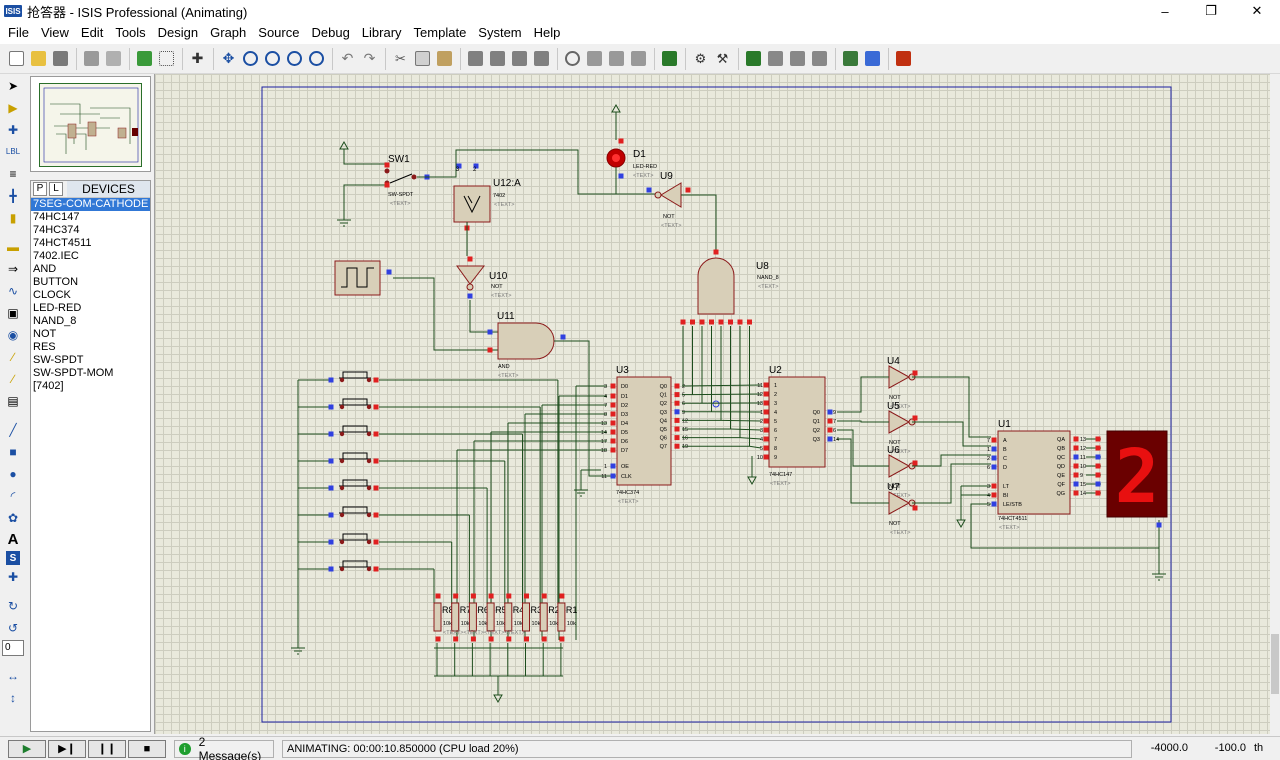 The width and height of the screenshot is (1280, 760). Describe the element at coordinates (13, 627) in the screenshot. I see `rotate-ccw-icon: ↺` at that location.